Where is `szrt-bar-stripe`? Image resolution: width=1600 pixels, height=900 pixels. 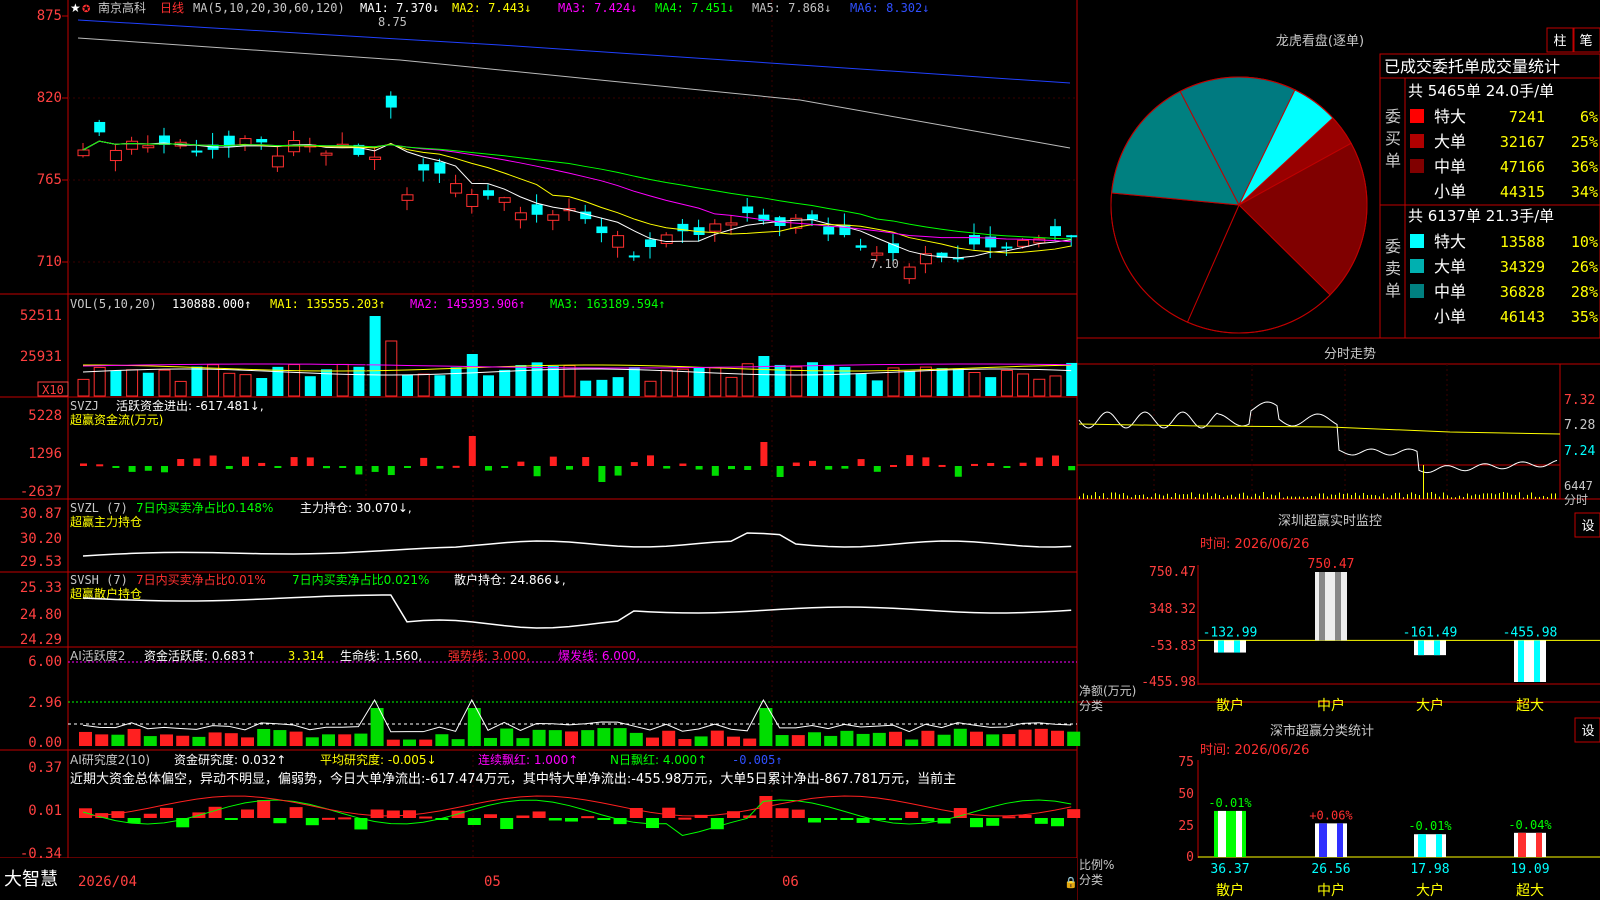
szrt-bar-stripe is located at coordinates (1221, 646).